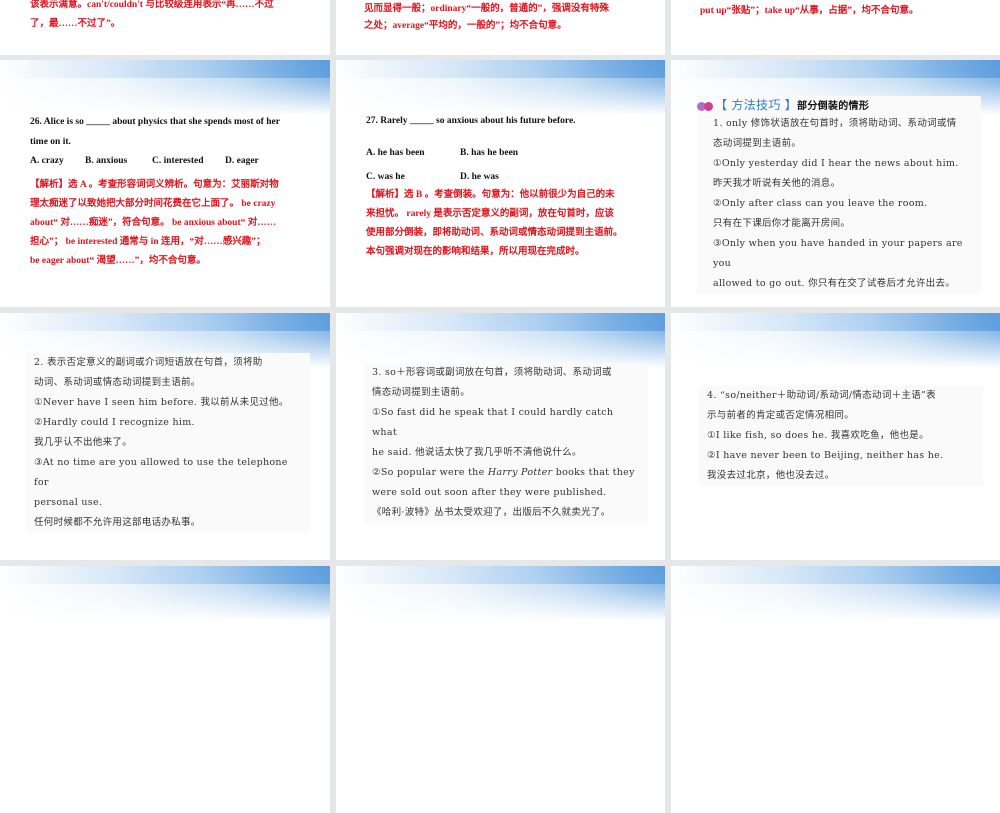 The height and width of the screenshot is (813, 1000). Describe the element at coordinates (421, 392) in the screenshot. I see `text-line: 情态动词提到主语前。` at that location.